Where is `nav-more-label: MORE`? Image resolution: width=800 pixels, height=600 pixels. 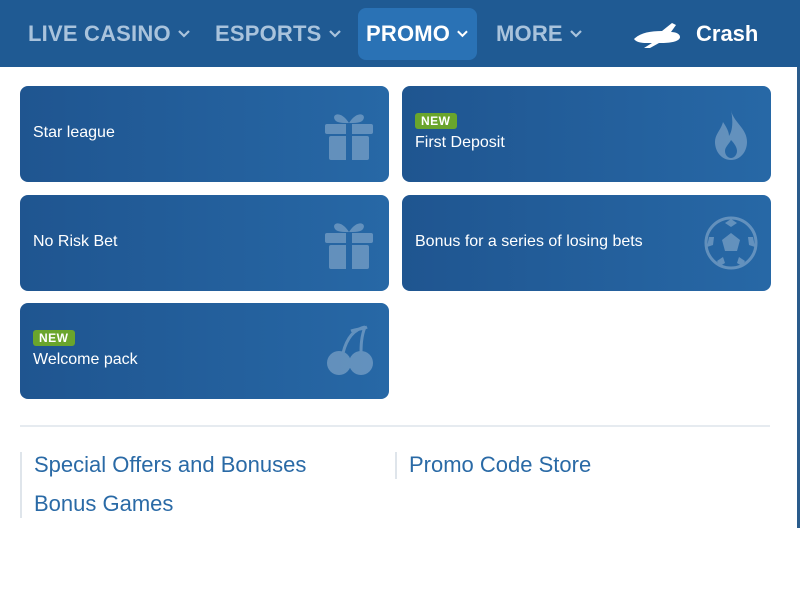 nav-more-label: MORE is located at coordinates (529, 33).